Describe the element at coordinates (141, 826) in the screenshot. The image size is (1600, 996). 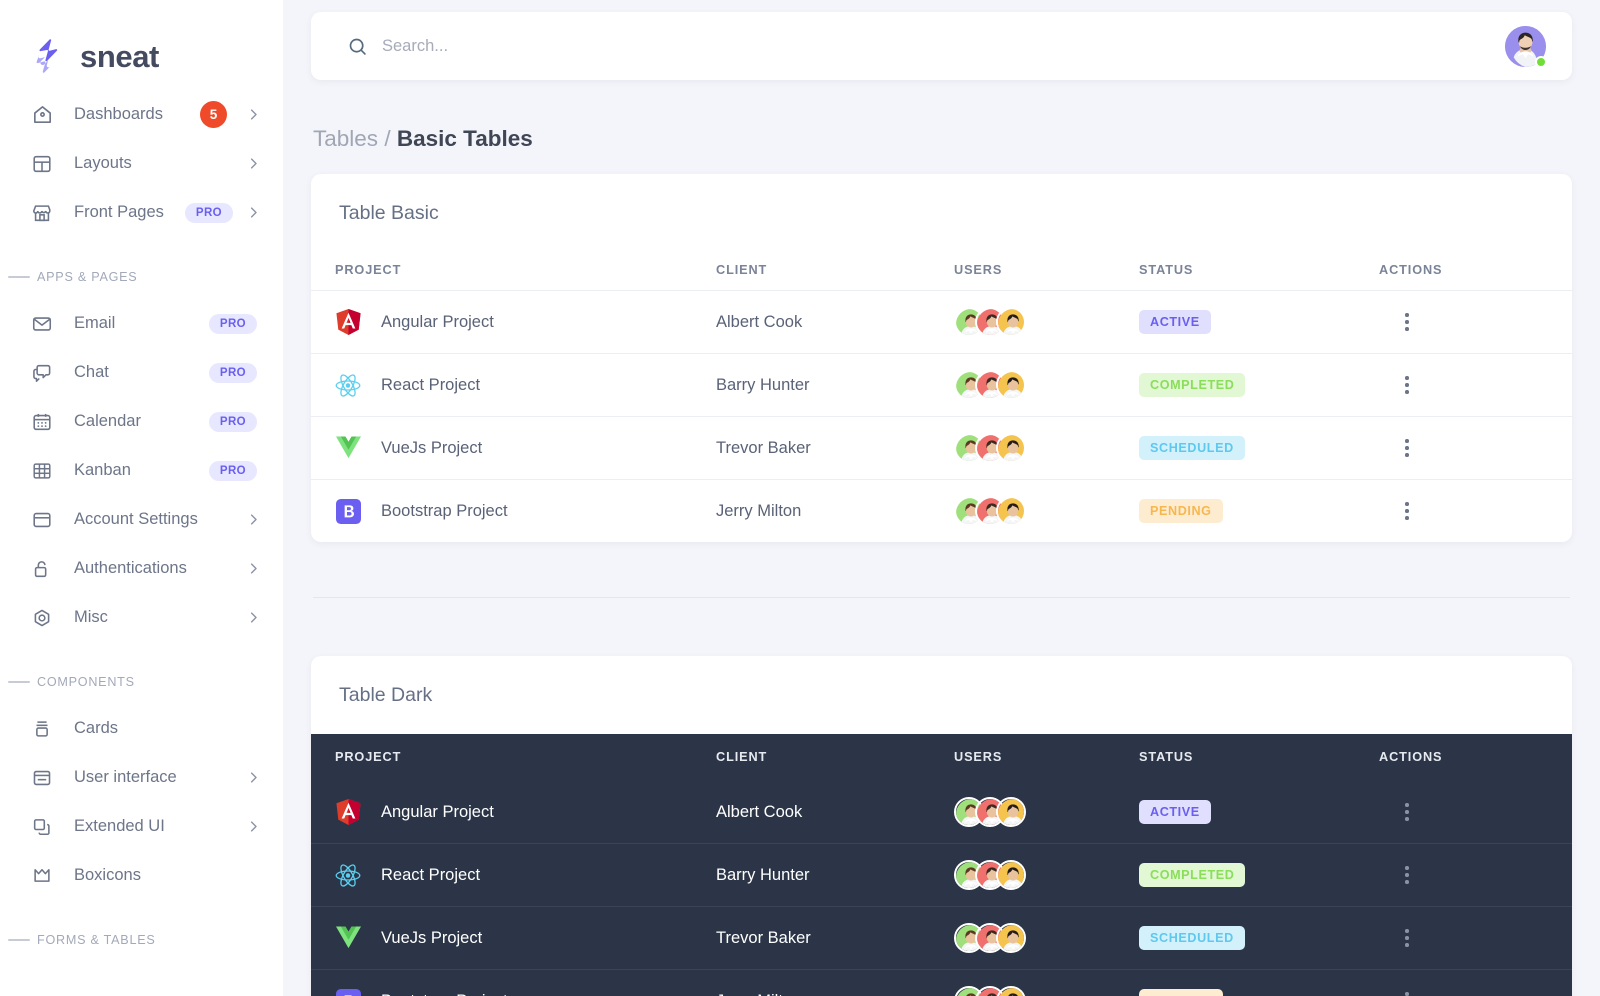
I see `sidebar-item-extended-ui: Extended UI` at that location.